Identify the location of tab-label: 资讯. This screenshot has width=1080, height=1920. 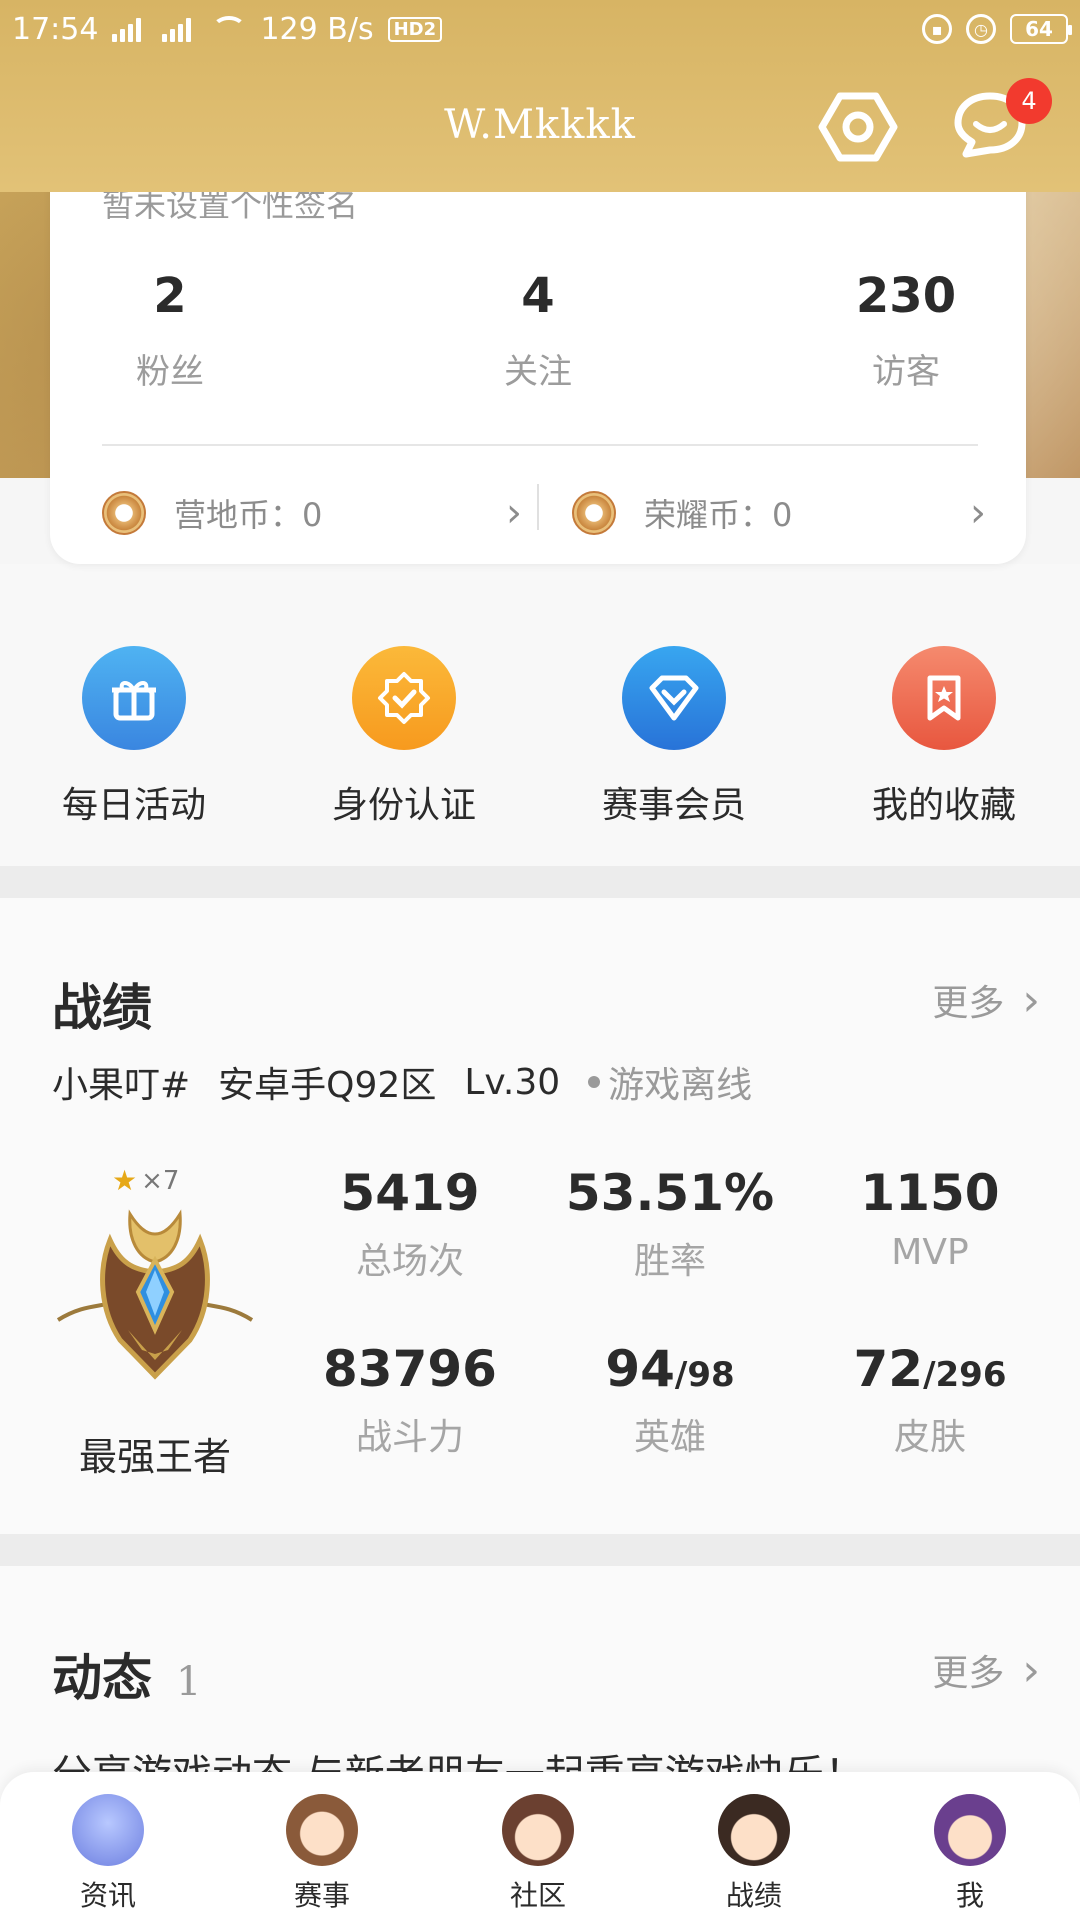
(107, 1895).